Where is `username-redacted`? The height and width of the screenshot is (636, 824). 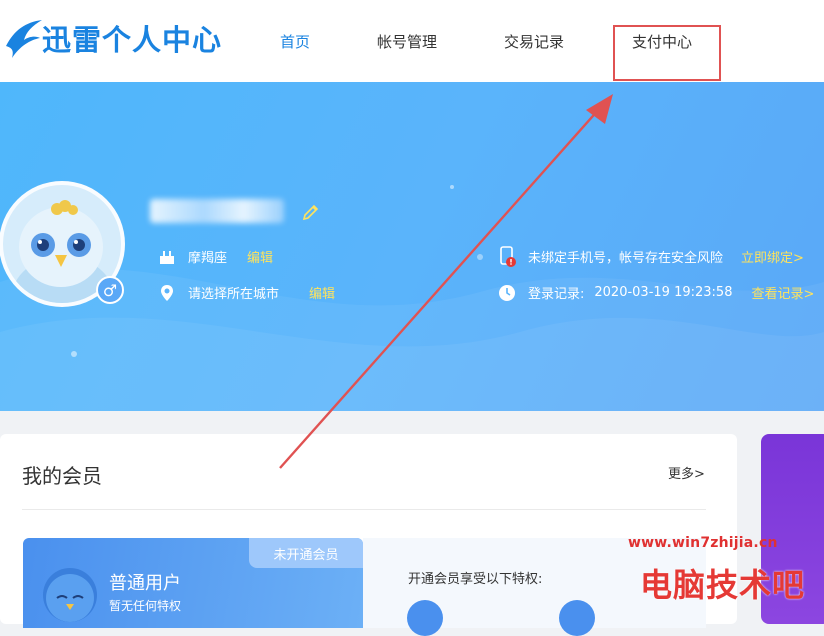
username-redacted is located at coordinates (217, 211).